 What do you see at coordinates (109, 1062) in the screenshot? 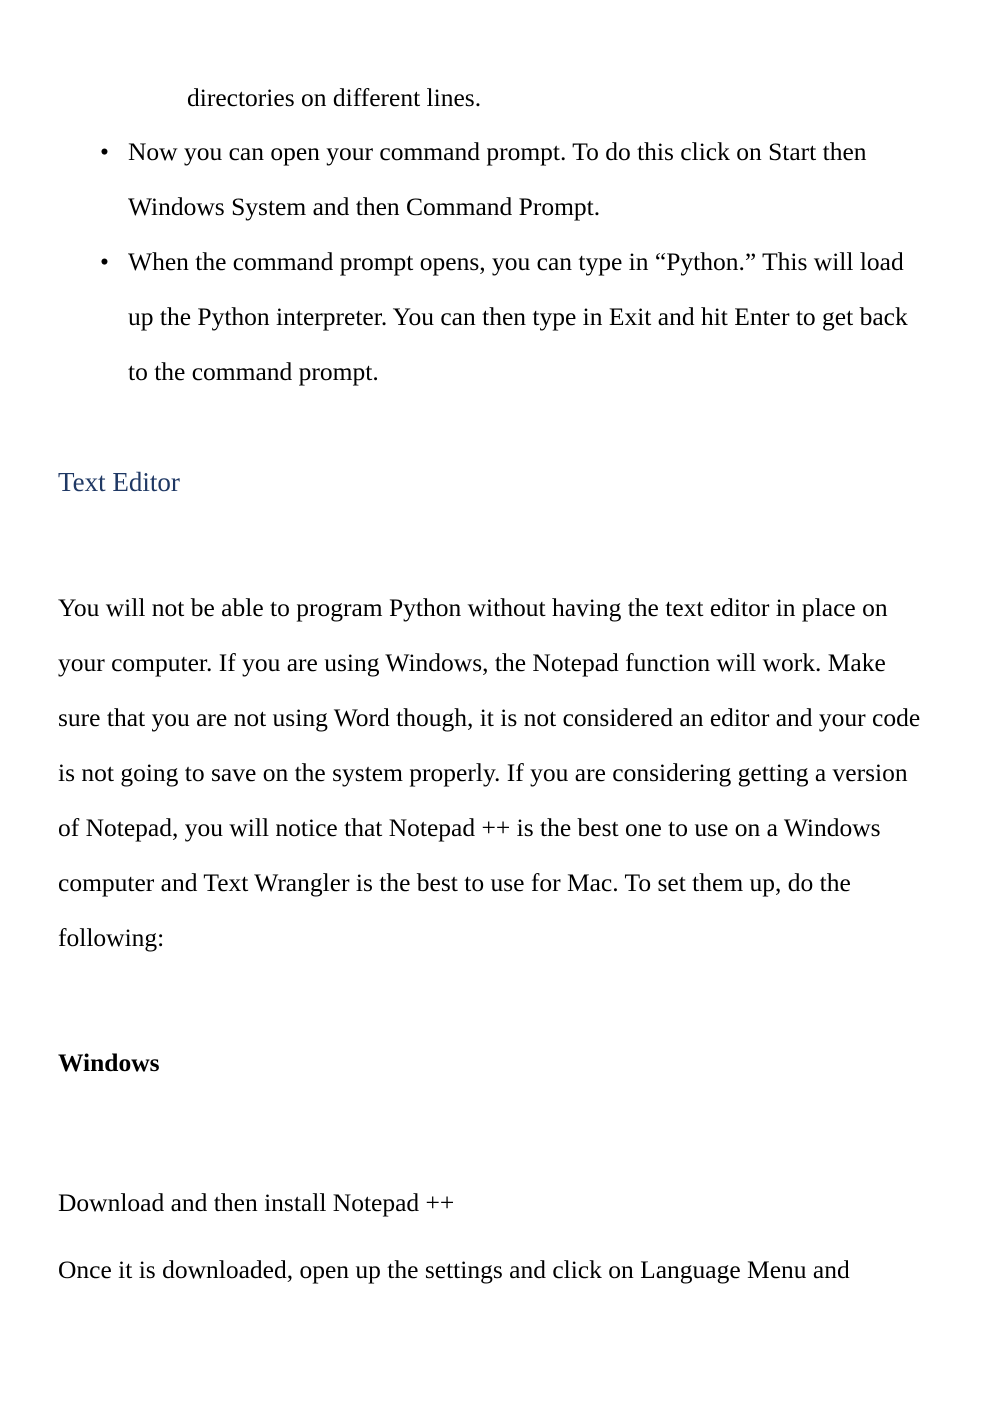
I see `subsection-heading-windows: Windows` at bounding box center [109, 1062].